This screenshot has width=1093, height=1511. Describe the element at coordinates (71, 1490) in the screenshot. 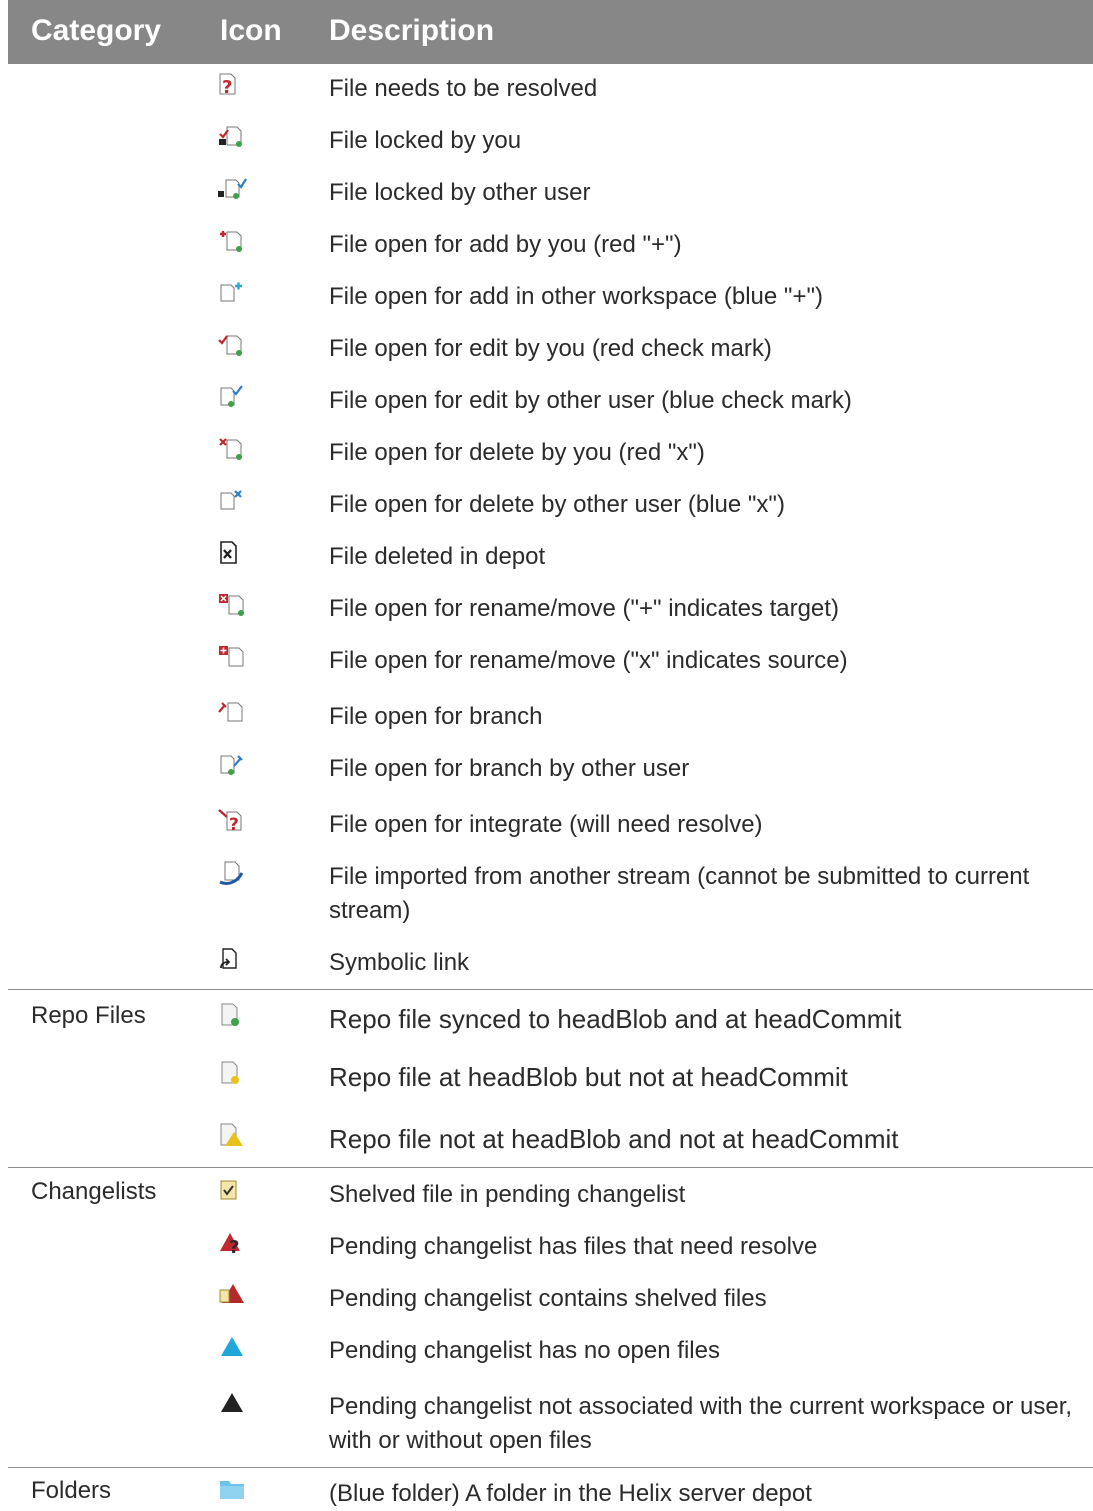

I see `category-label: Folders` at that location.